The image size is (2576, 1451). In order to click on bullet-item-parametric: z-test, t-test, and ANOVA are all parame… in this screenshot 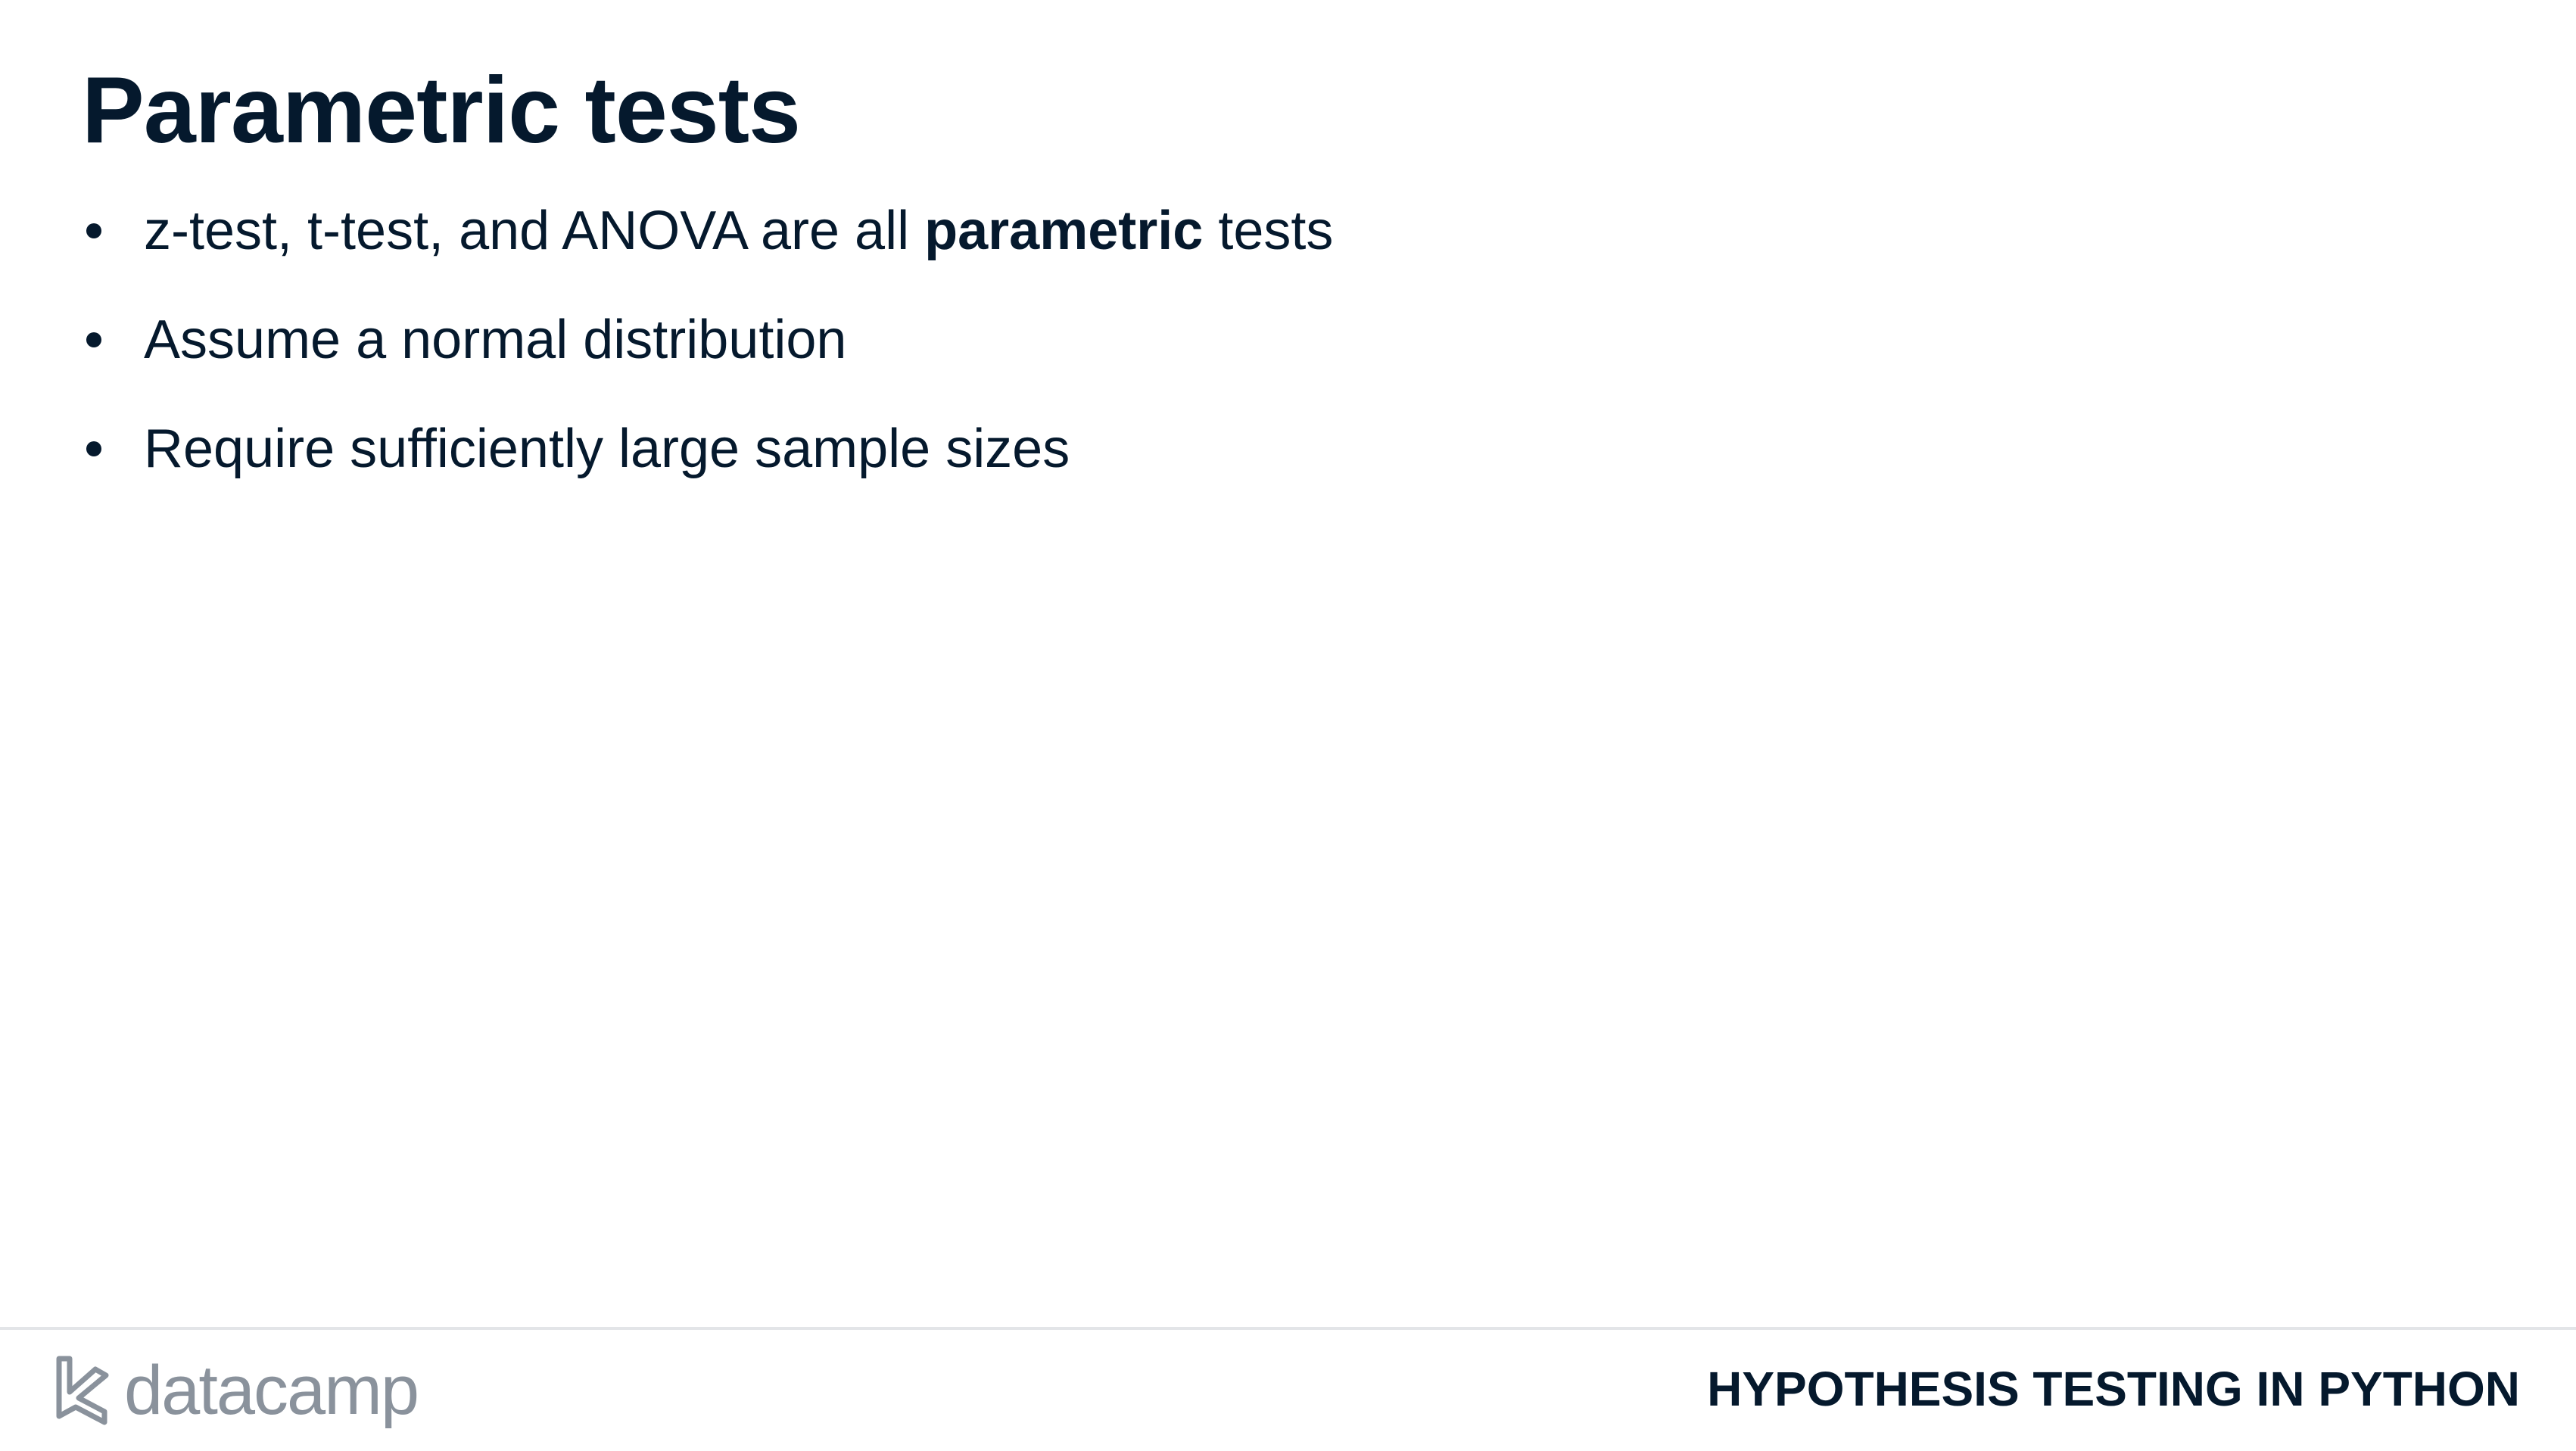, I will do `click(707, 237)`.